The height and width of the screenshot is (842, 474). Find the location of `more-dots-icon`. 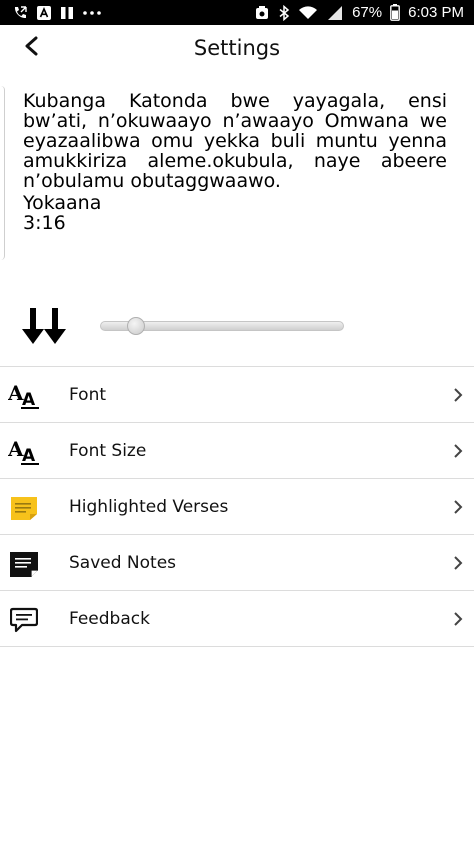

more-dots-icon is located at coordinates (92, 13).